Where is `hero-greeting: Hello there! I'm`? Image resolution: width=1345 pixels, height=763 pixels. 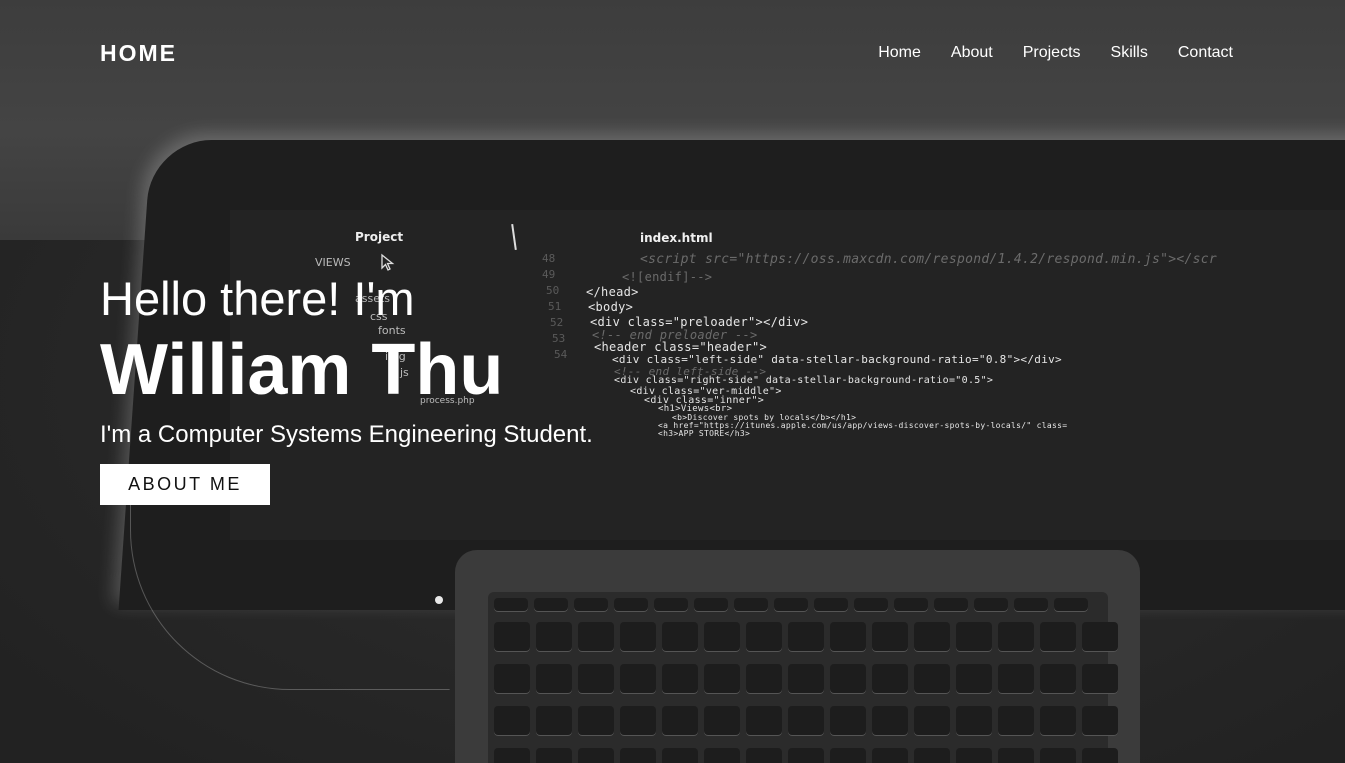
hero-greeting: Hello there! I'm is located at coordinates (257, 298).